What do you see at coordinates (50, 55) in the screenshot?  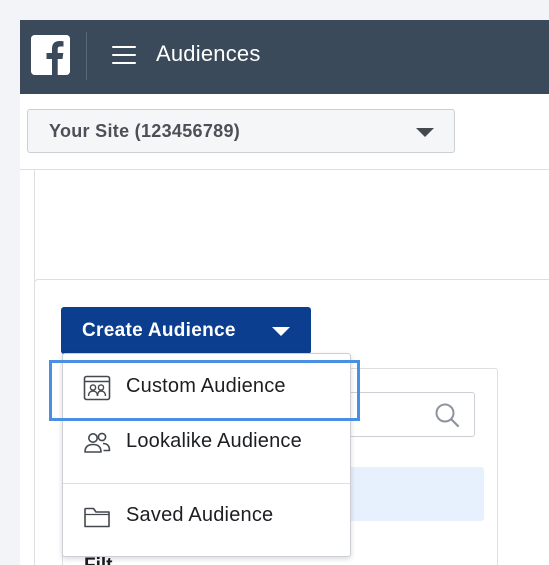 I see `facebook-logo-icon` at bounding box center [50, 55].